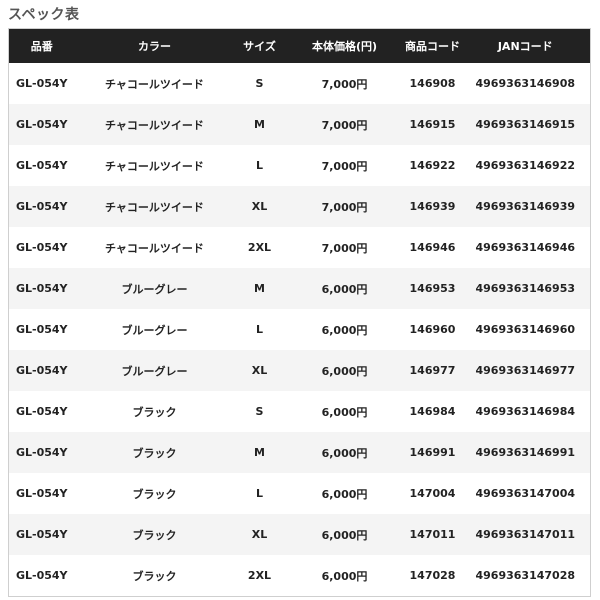  What do you see at coordinates (432, 206) in the screenshot?
I see `product-code-cell: 146939` at bounding box center [432, 206].